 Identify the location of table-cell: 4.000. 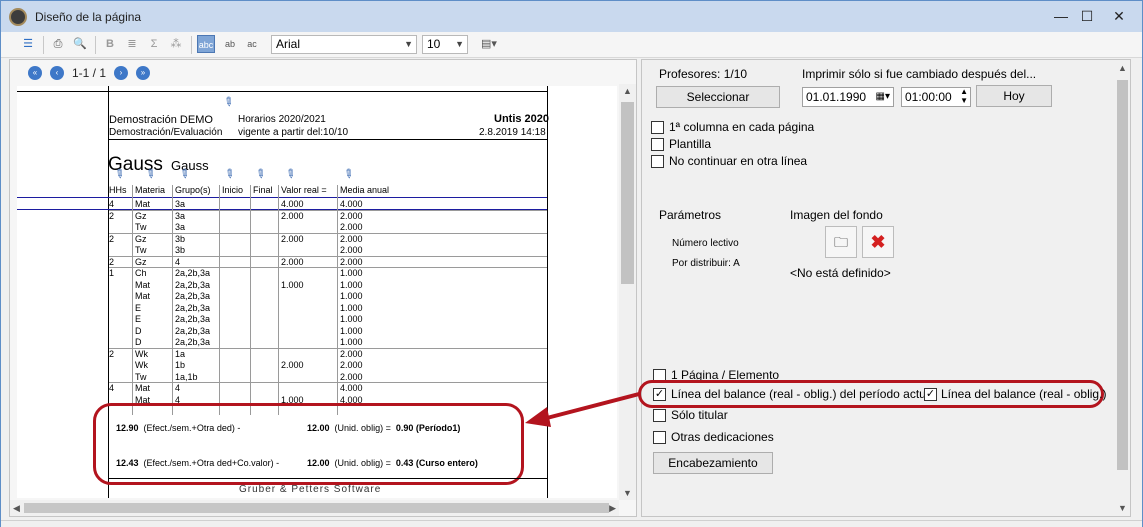
(292, 204).